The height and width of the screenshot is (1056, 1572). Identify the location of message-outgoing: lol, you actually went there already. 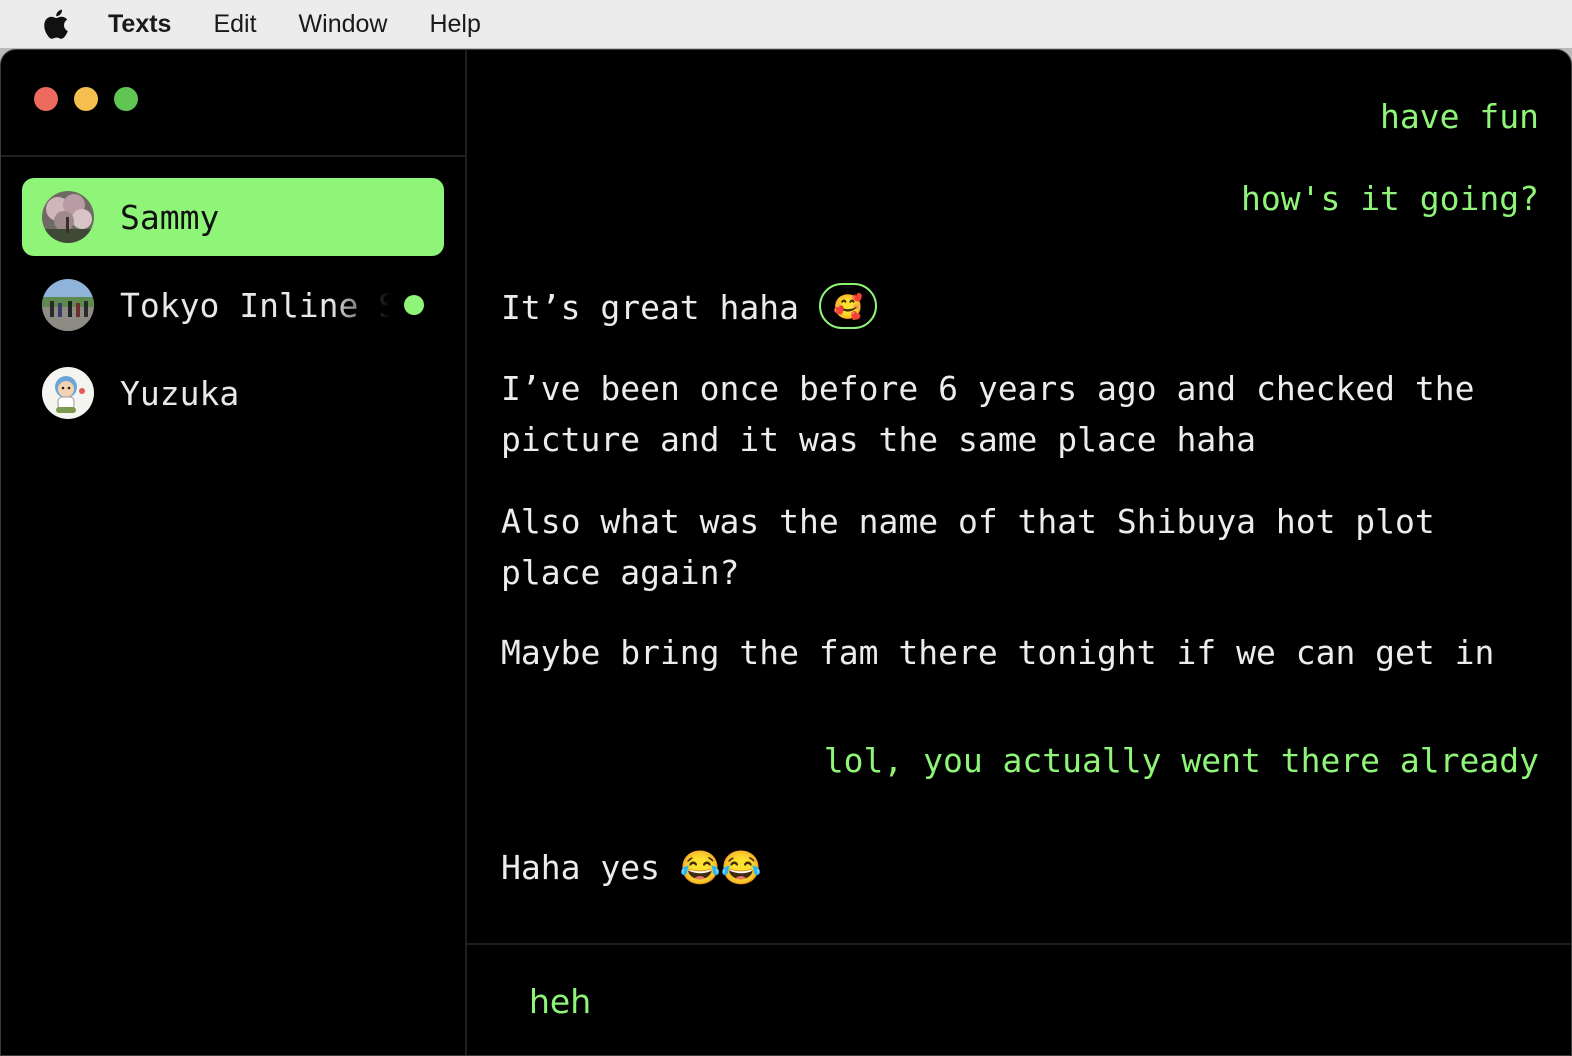
(1181, 760).